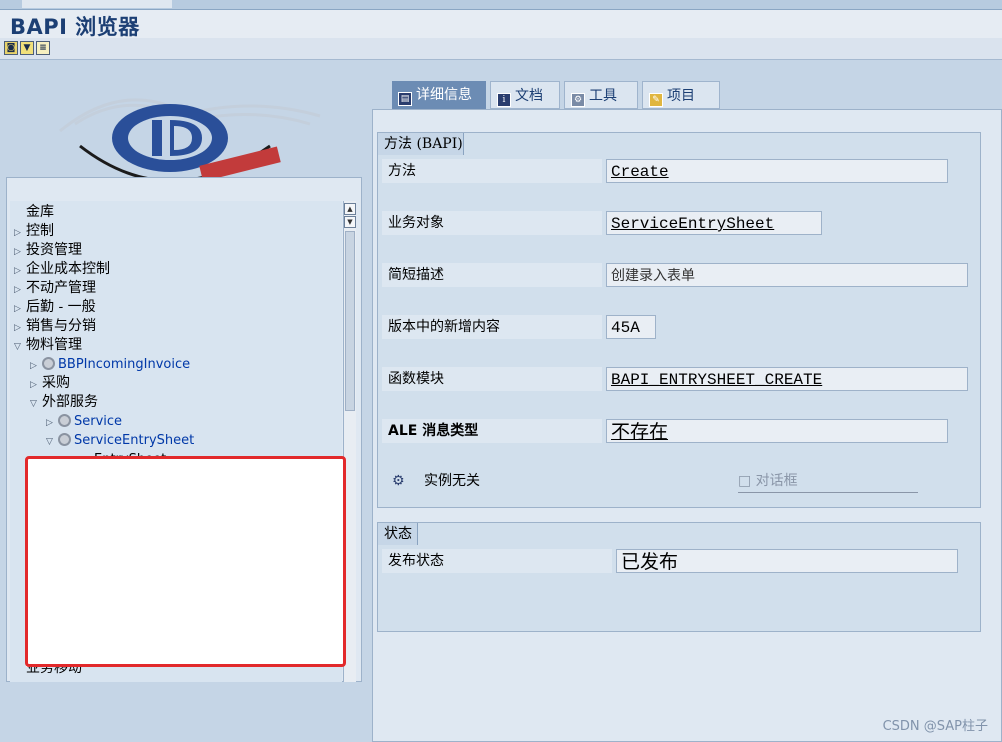 Image resolution: width=1002 pixels, height=742 pixels. What do you see at coordinates (54, 250) in the screenshot?
I see `tree-row-label: 投资管理` at bounding box center [54, 250].